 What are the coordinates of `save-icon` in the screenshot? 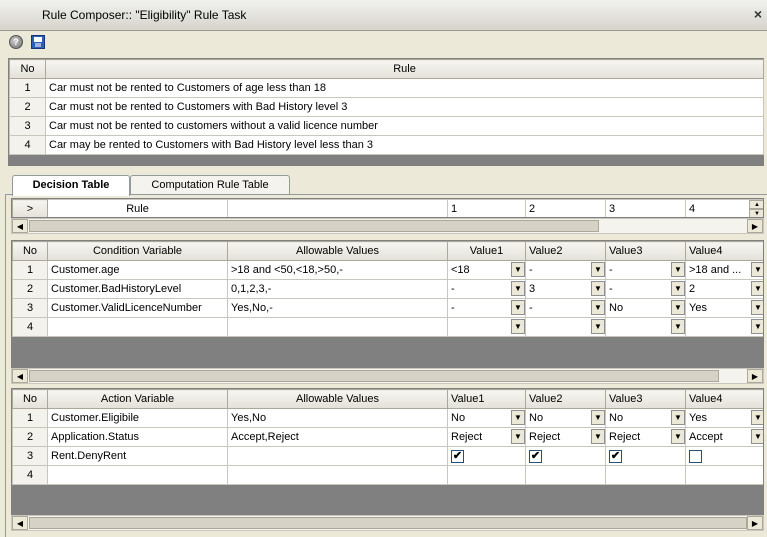 It's located at (39, 43).